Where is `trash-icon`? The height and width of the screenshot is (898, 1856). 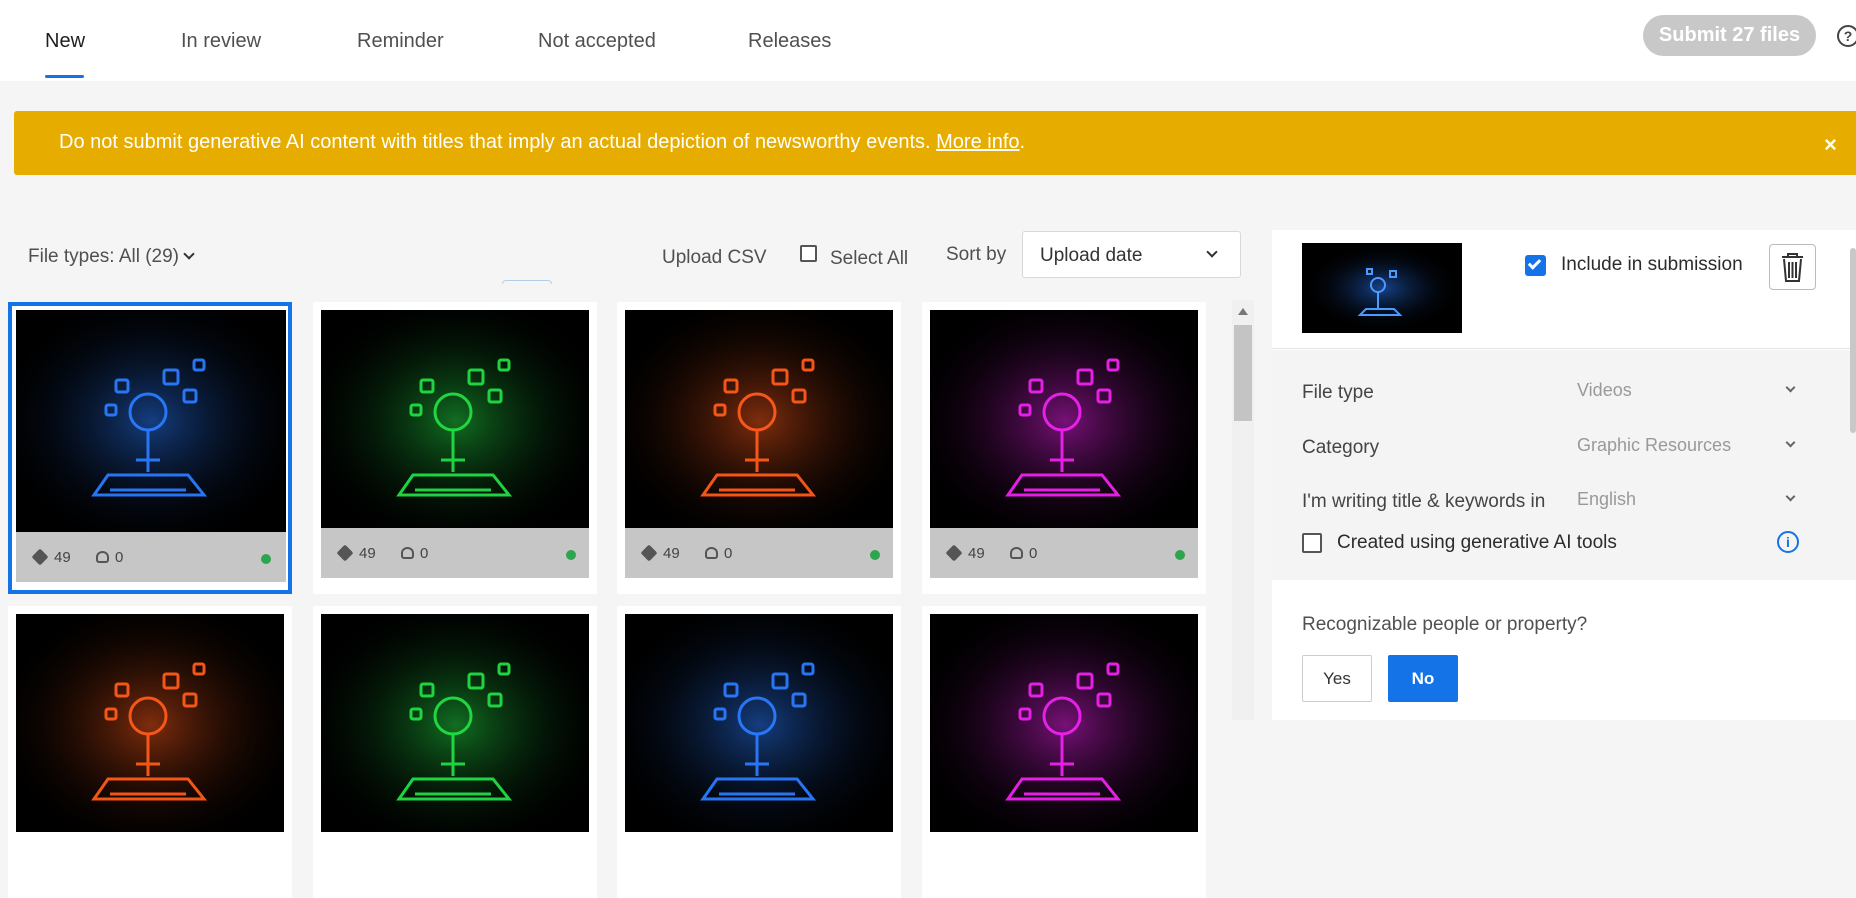
trash-icon is located at coordinates (1792, 267).